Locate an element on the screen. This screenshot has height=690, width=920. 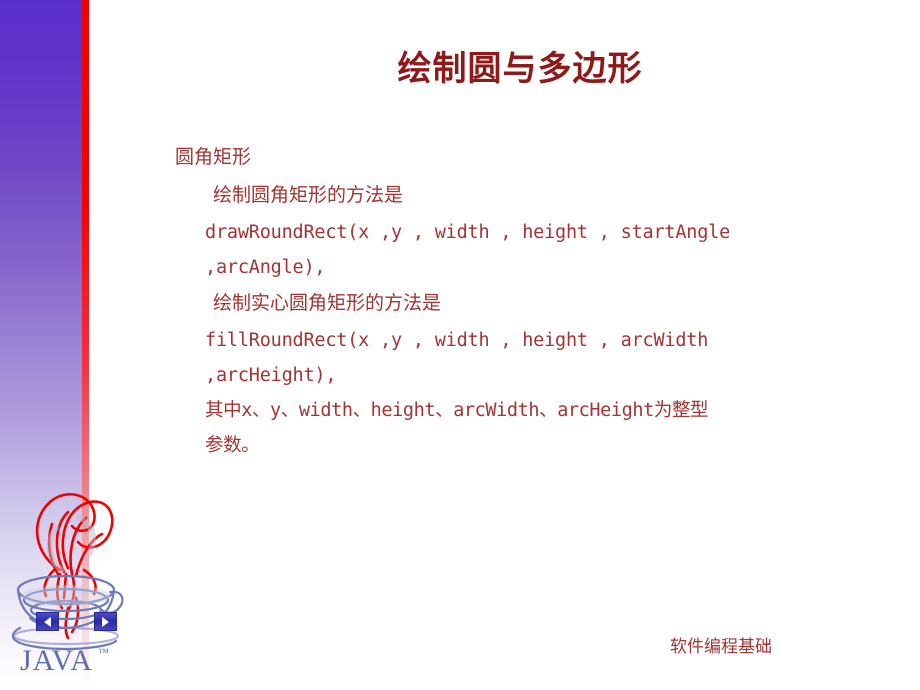
content-line: 绘制实心圆角矩形的方法是 is located at coordinates (327, 303).